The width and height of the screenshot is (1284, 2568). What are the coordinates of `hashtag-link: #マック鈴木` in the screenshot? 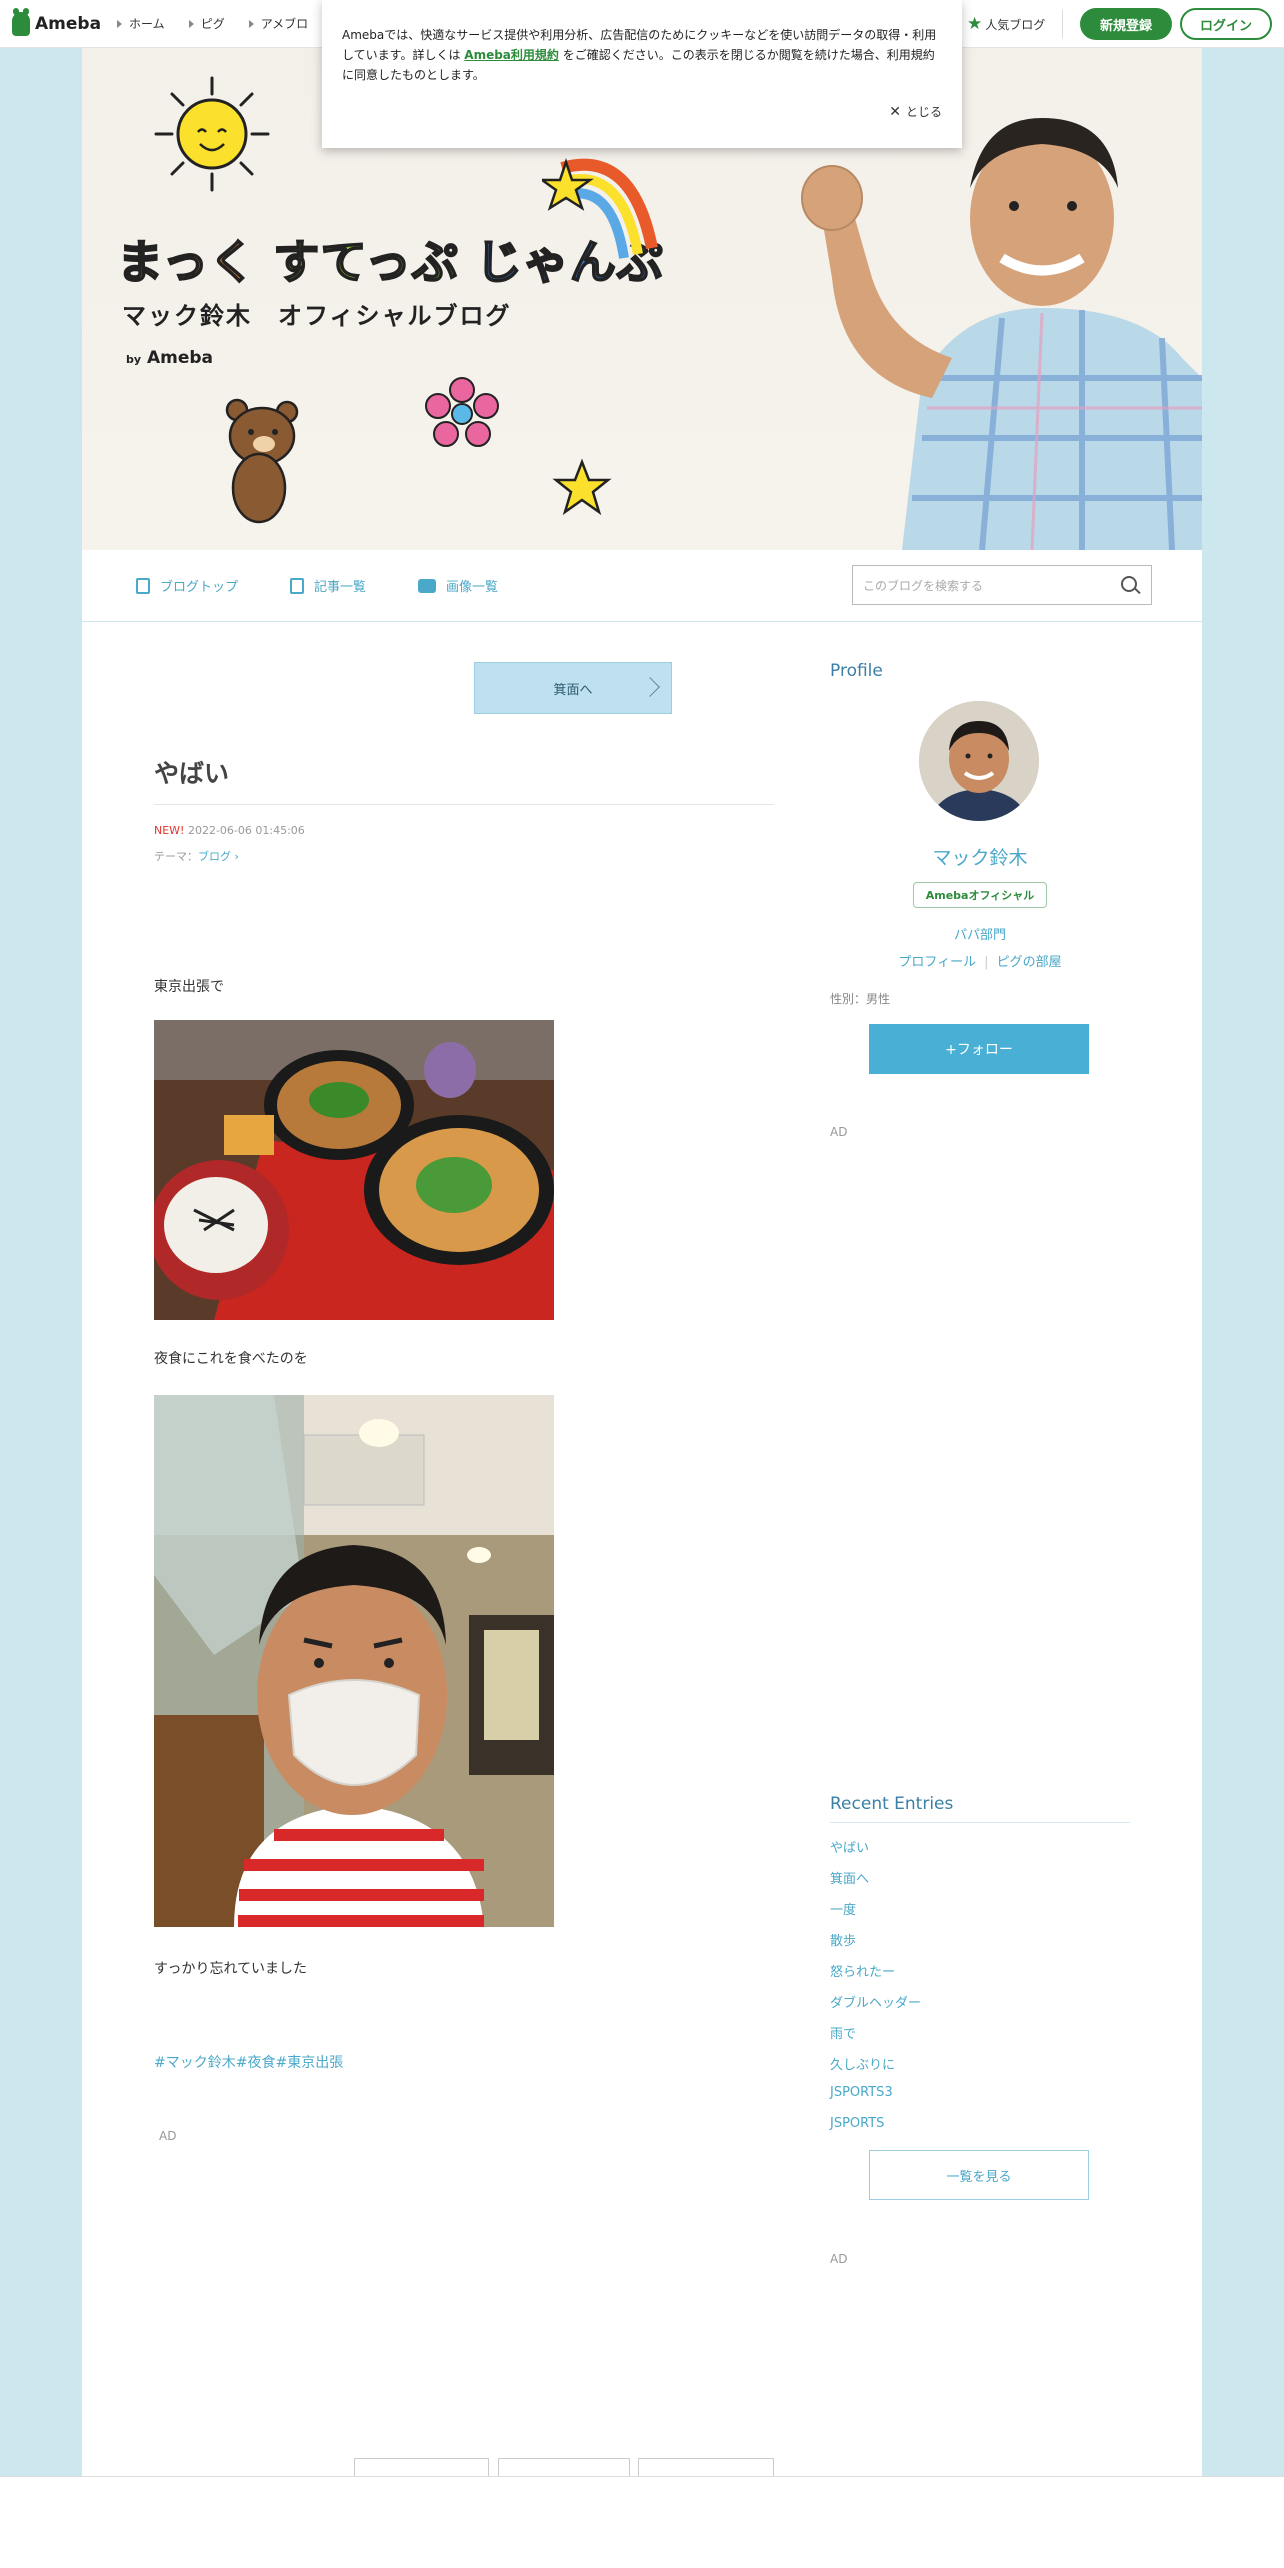 It's located at (195, 2062).